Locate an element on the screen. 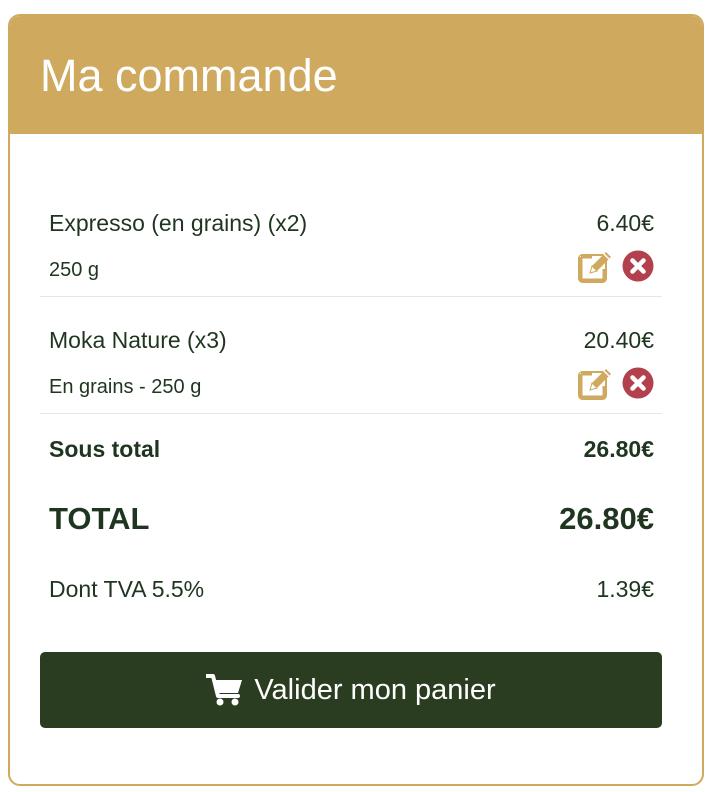 Image resolution: width=716 pixels, height=792 pixels. cart-item-detail: 250 g is located at coordinates (74, 269).